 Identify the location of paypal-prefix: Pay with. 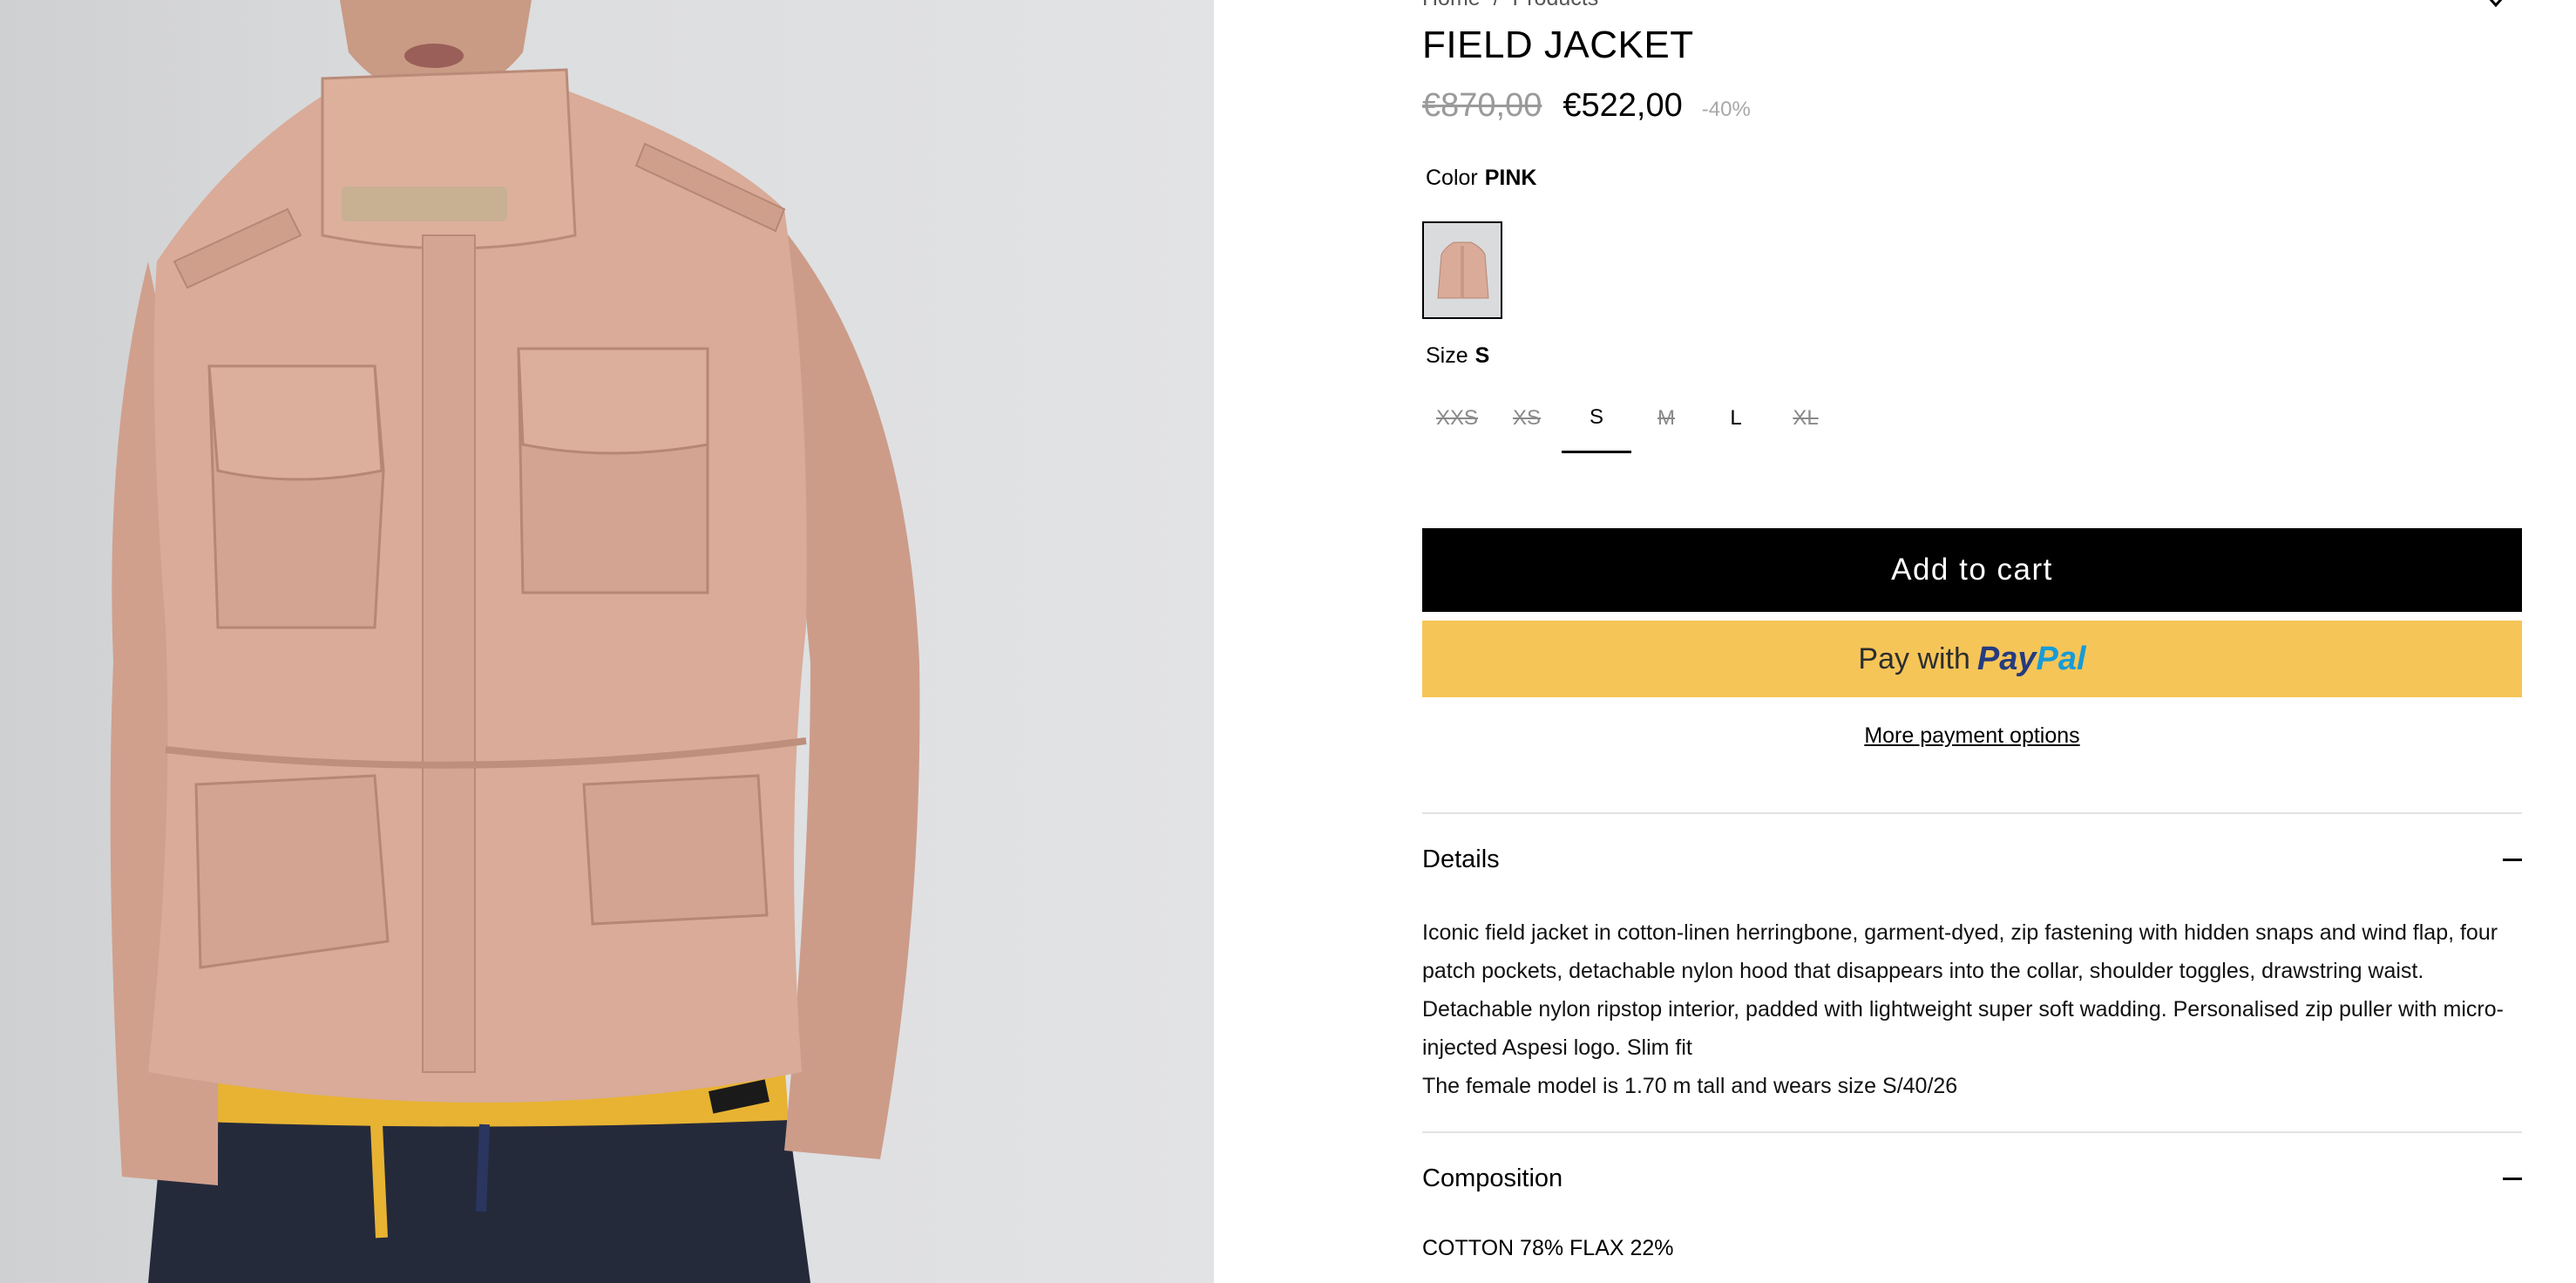
(1914, 658).